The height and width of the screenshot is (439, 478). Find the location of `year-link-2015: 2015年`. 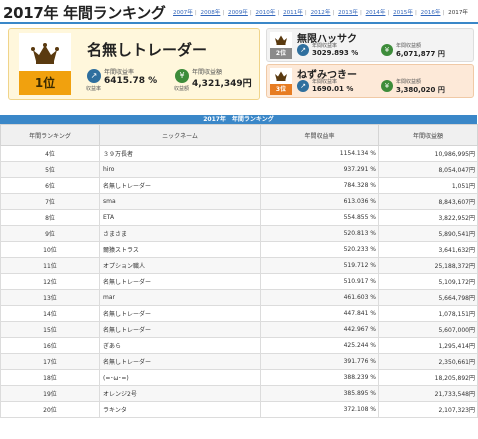

year-link-2015: 2015年 is located at coordinates (403, 13).